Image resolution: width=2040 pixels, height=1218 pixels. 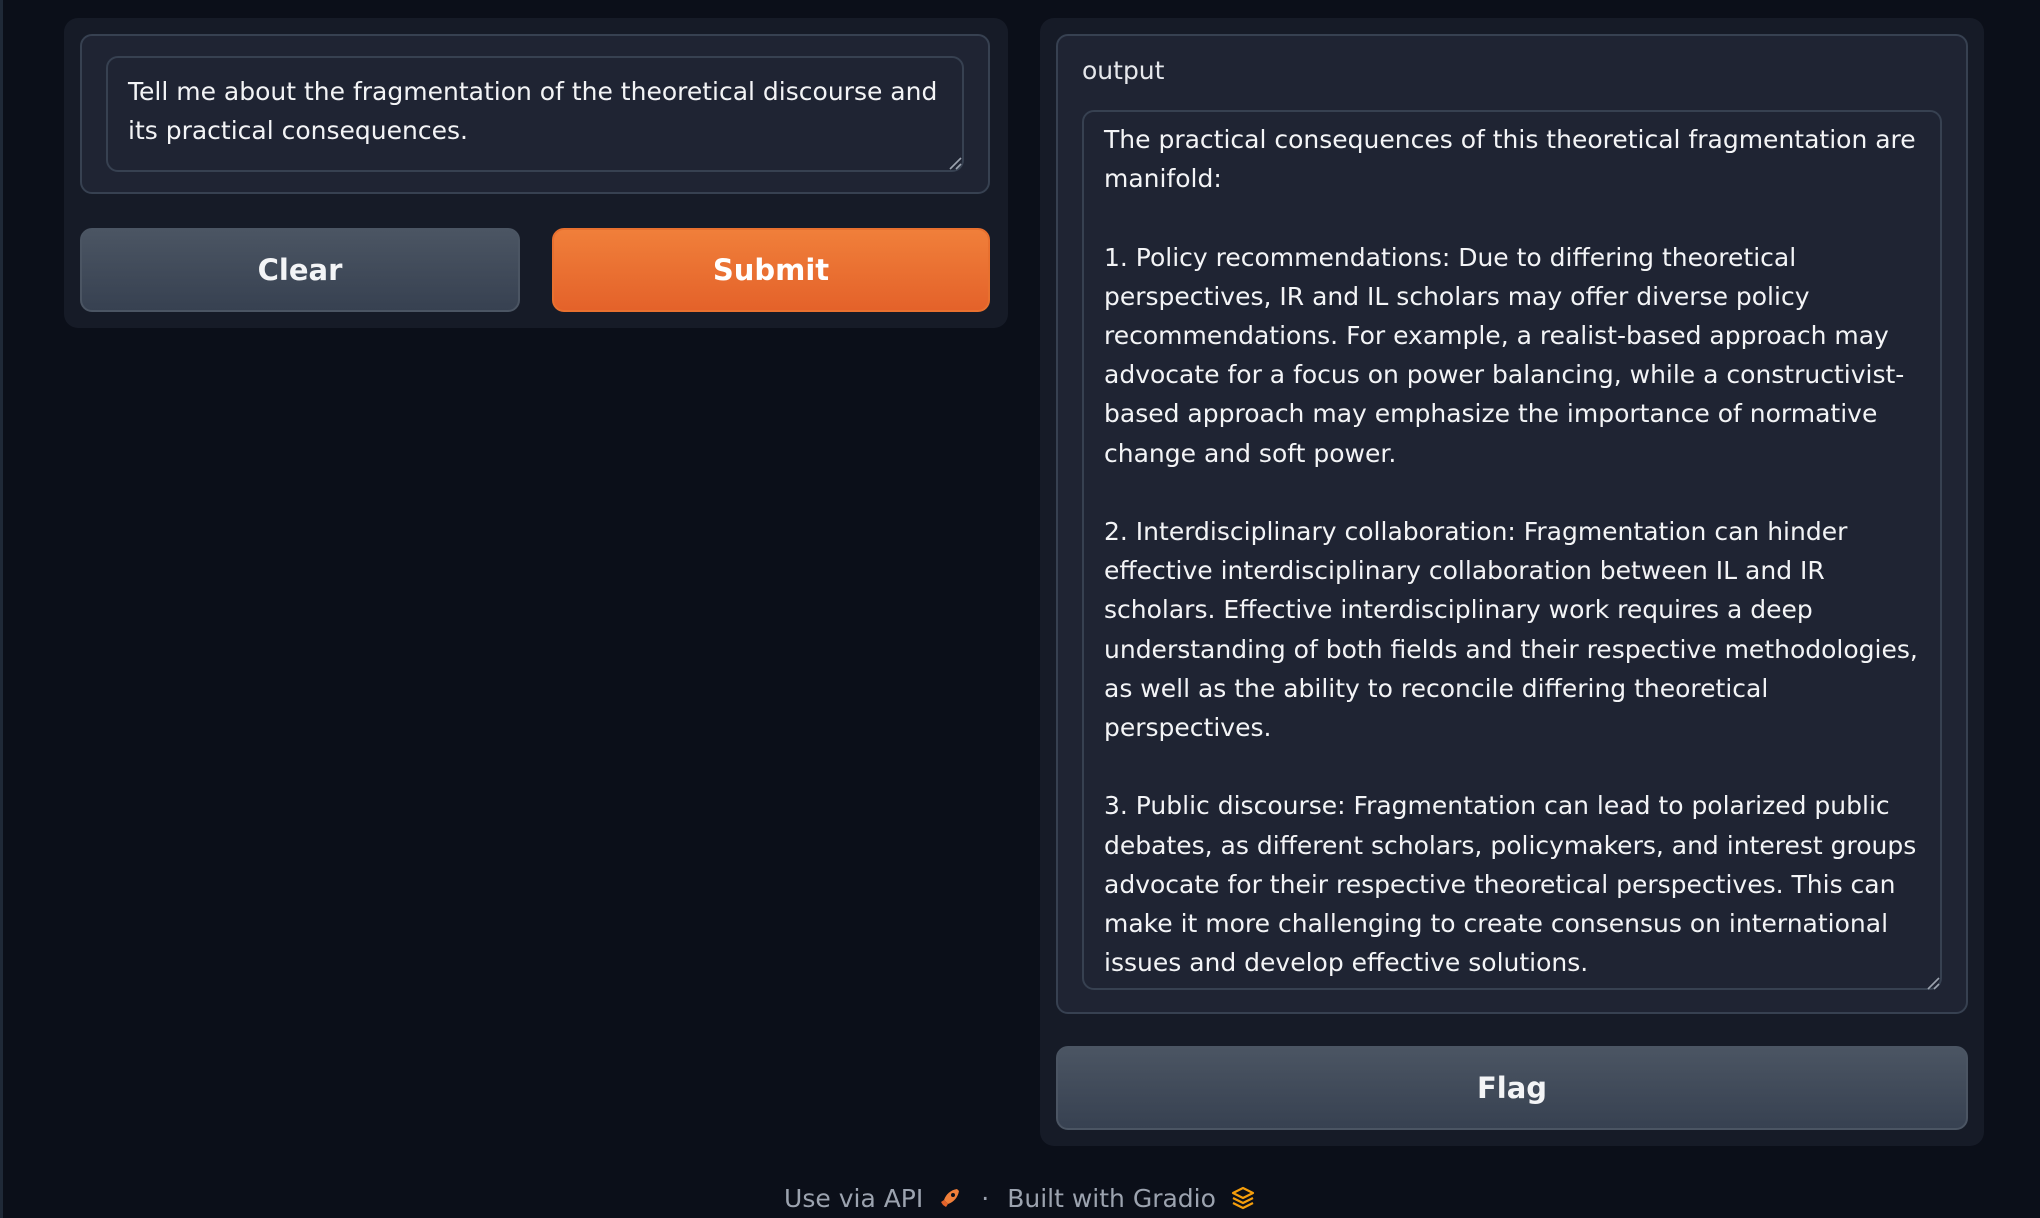 What do you see at coordinates (771, 270) in the screenshot?
I see `submit-button: Submit` at bounding box center [771, 270].